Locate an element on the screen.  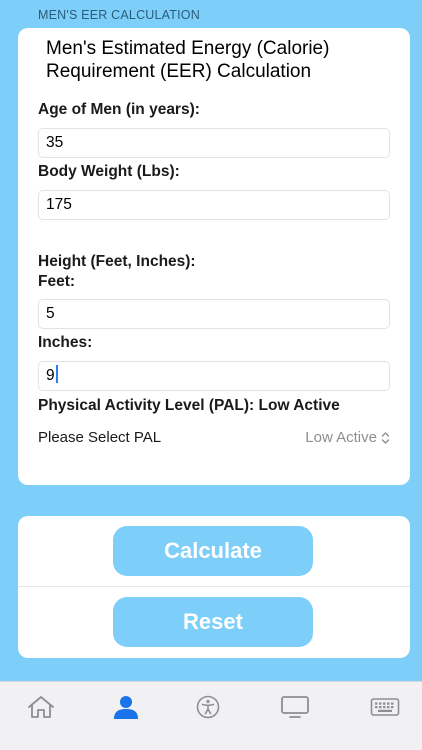
keyboard-icon is located at coordinates (385, 707).